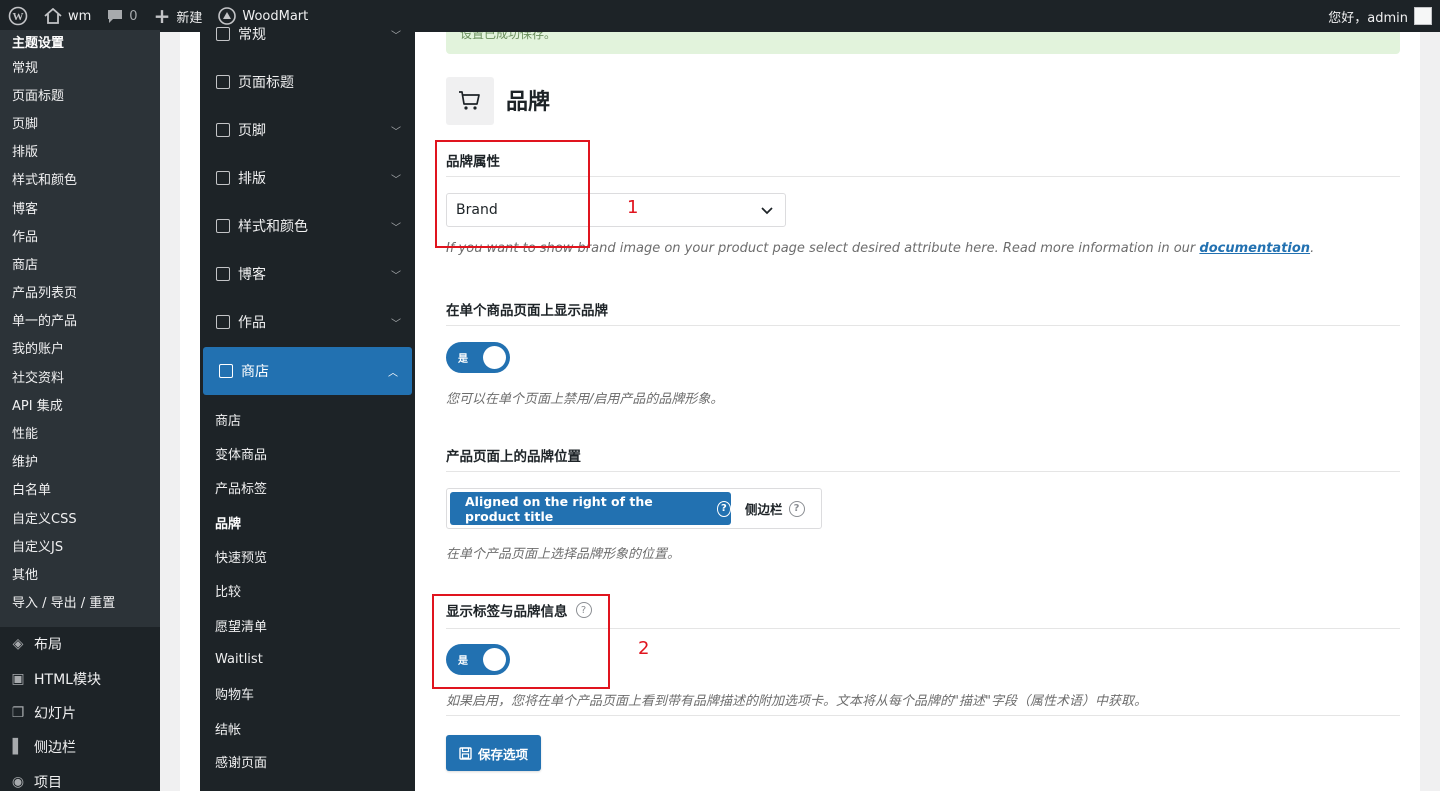 The width and height of the screenshot is (1440, 791). Describe the element at coordinates (80, 207) in the screenshot. I see `submenu-item: 博客` at that location.